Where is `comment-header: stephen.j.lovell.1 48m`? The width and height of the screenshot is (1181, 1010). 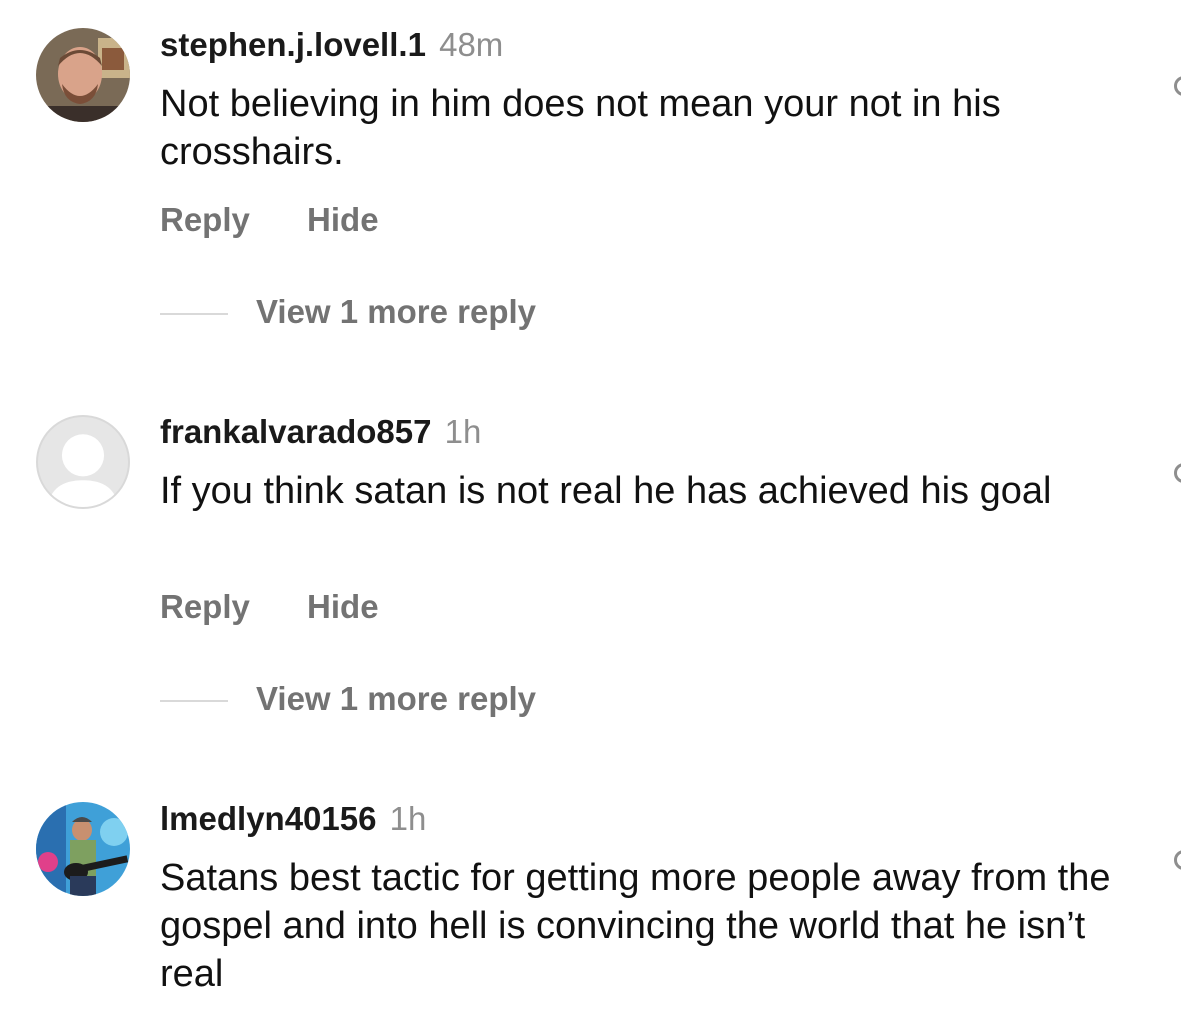 comment-header: stephen.j.lovell.1 48m is located at coordinates (331, 45).